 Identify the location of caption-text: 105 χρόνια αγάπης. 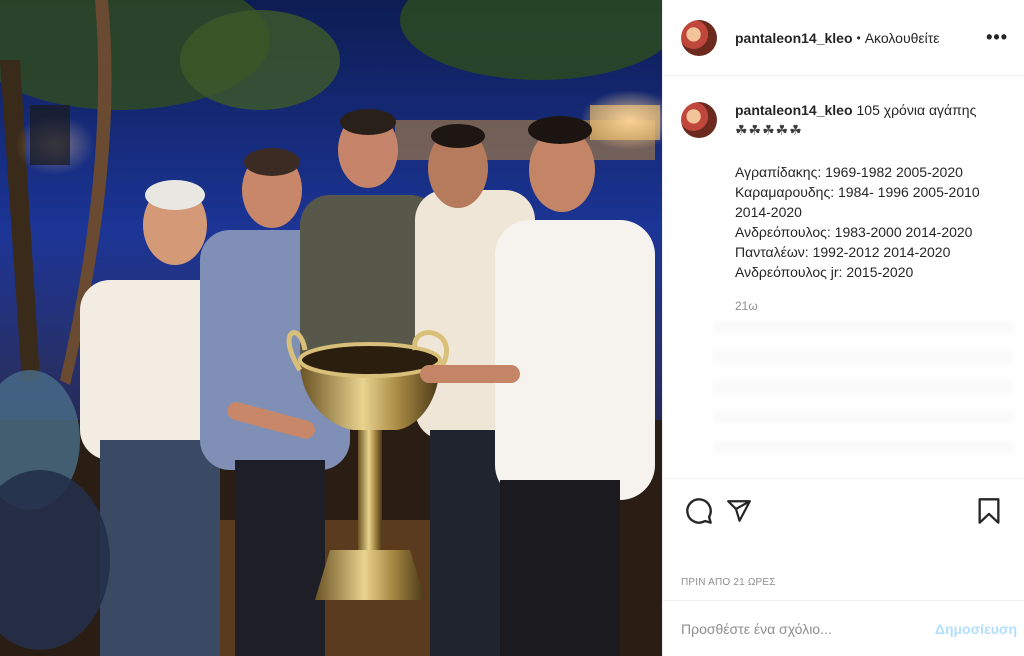
(916, 110).